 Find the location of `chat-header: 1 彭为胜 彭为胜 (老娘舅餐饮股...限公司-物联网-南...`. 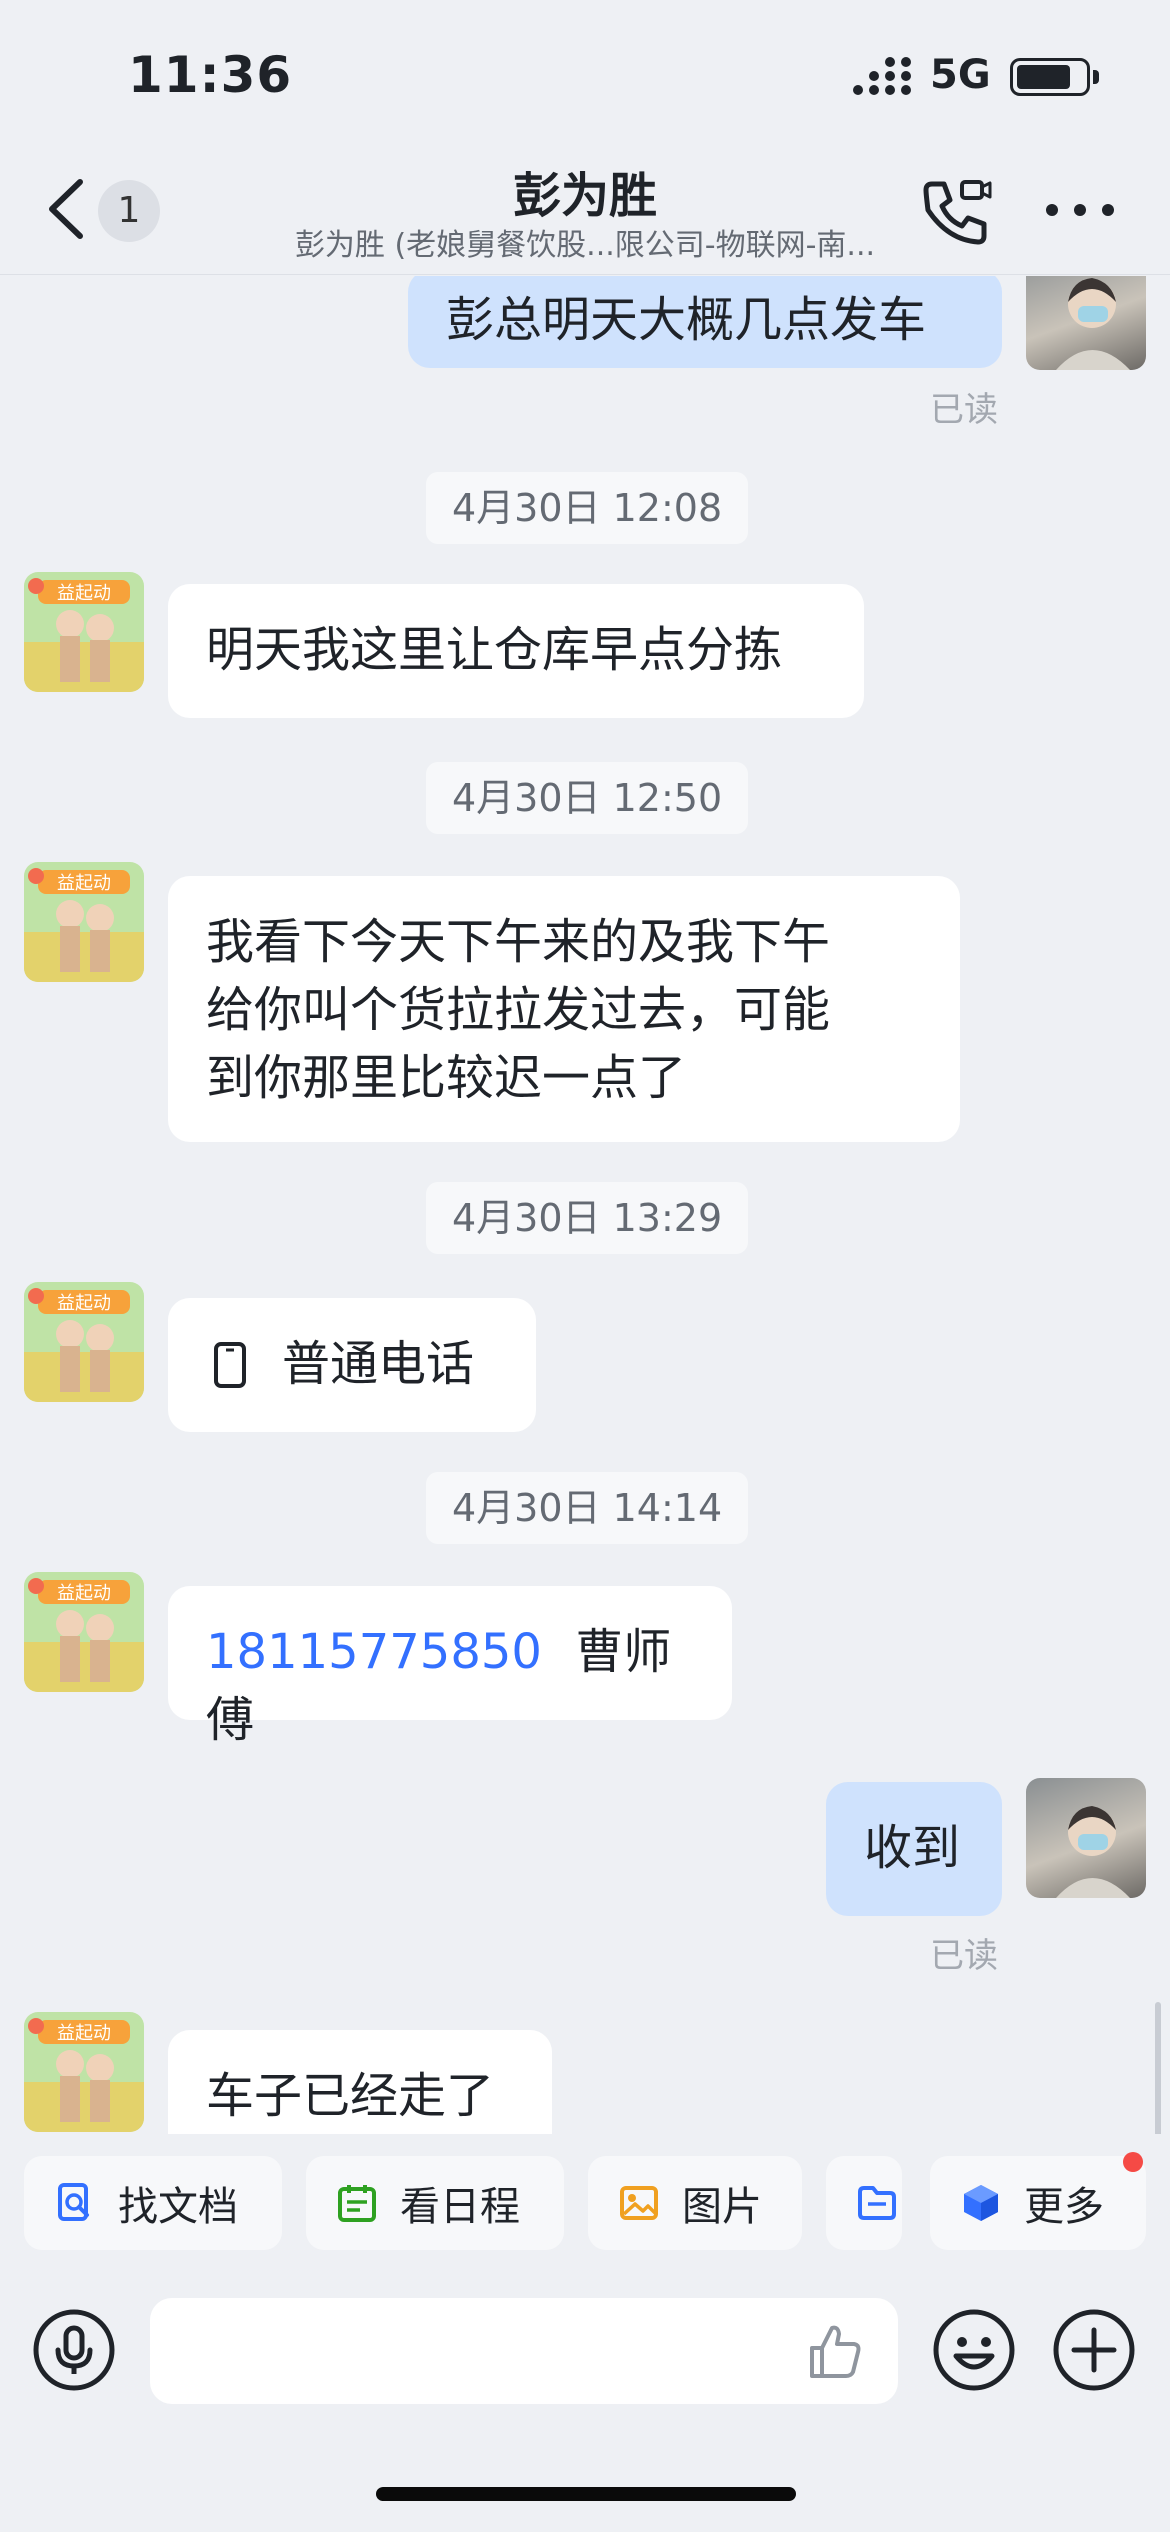

chat-header: 1 彭为胜 彭为胜 (老娘舅餐饮股...限公司-物联网-南... is located at coordinates (585, 212).